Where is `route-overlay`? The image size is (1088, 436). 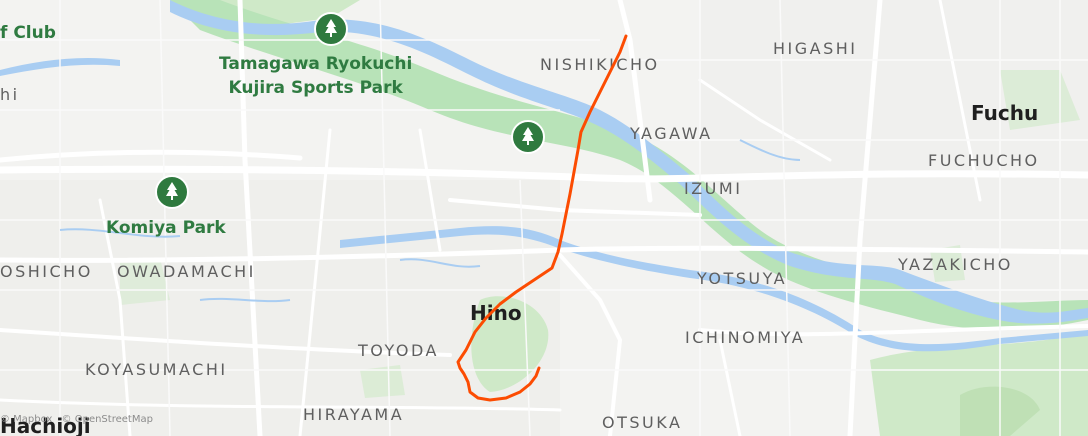 route-overlay is located at coordinates (542, 218).